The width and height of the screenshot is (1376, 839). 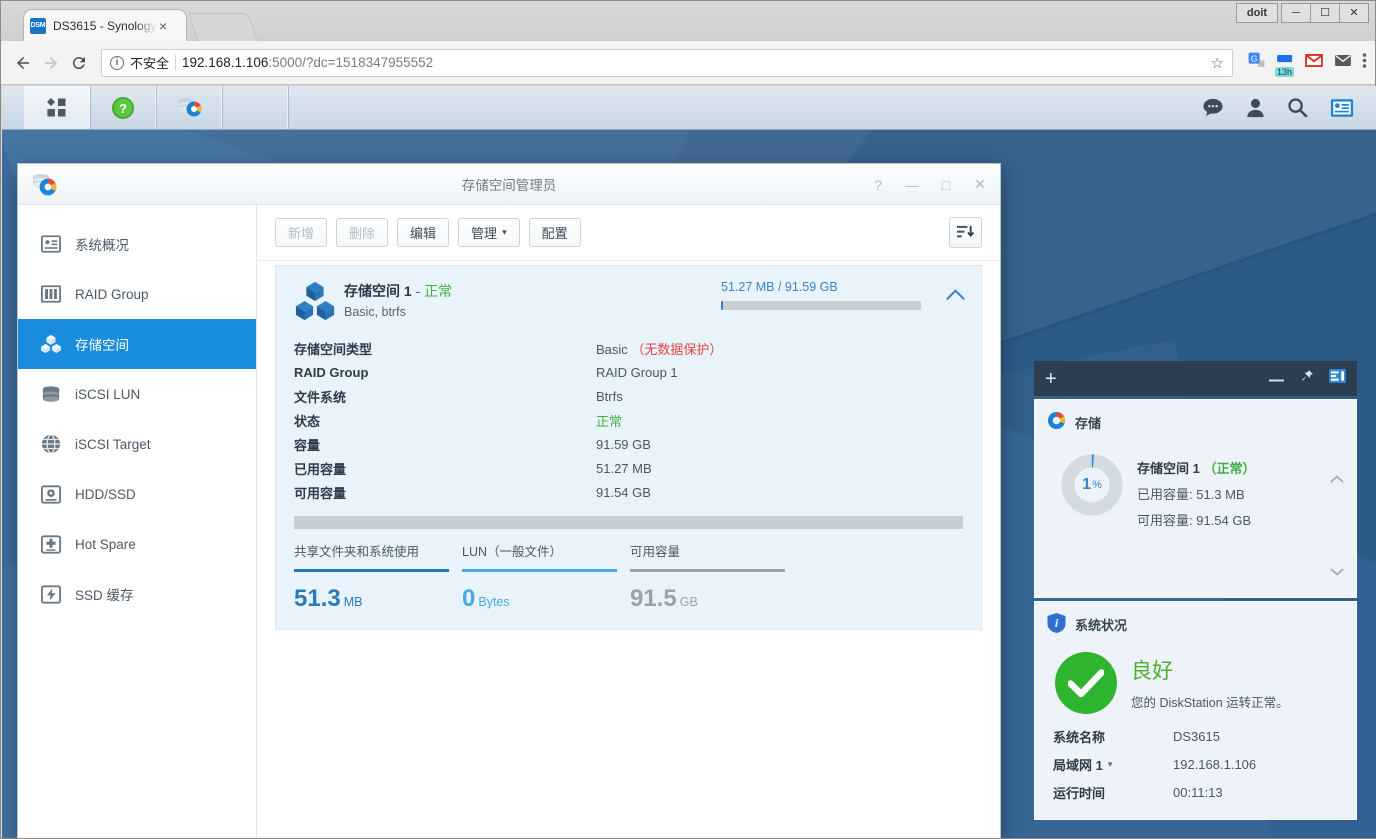 I want to click on sidebar-item-label: HDD/SSD, so click(x=105, y=494).